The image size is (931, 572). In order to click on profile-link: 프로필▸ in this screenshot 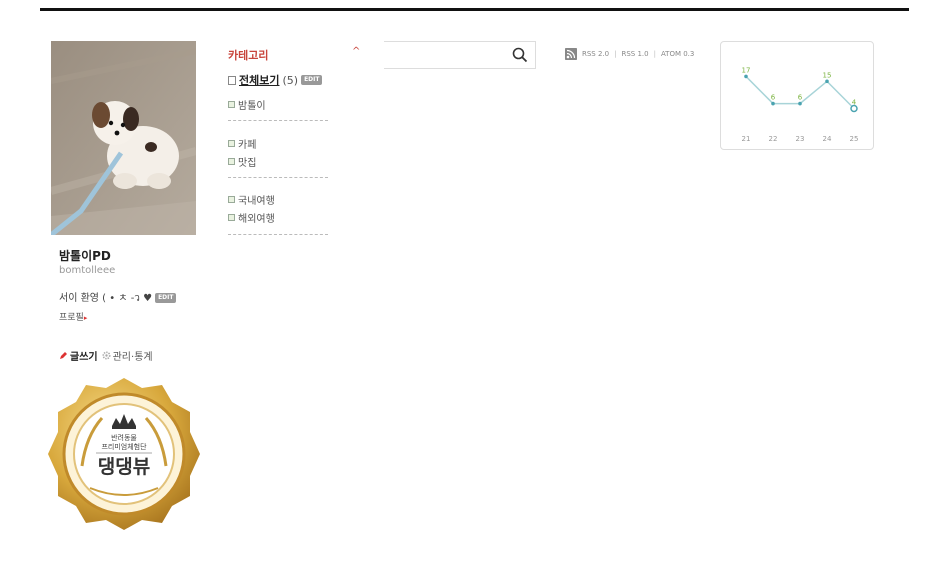, I will do `click(73, 316)`.